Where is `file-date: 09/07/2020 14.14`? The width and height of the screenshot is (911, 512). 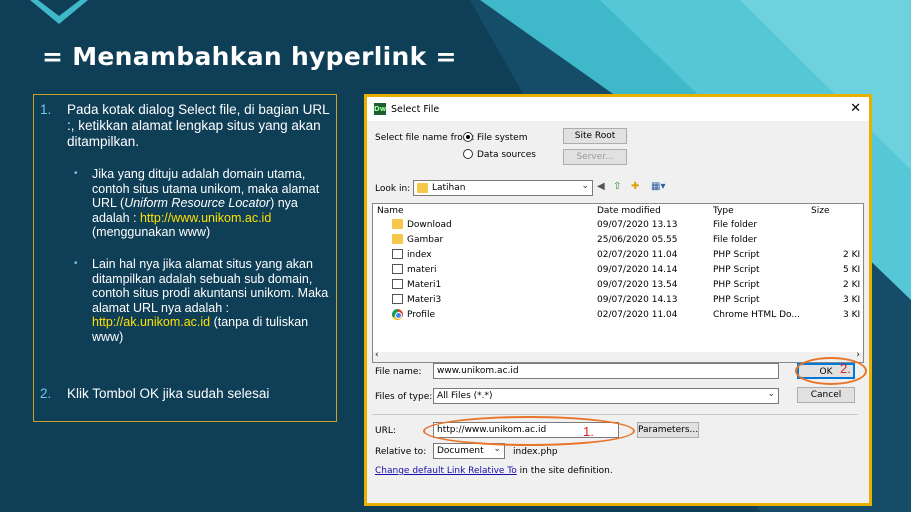
file-date: 09/07/2020 14.14 is located at coordinates (637, 270).